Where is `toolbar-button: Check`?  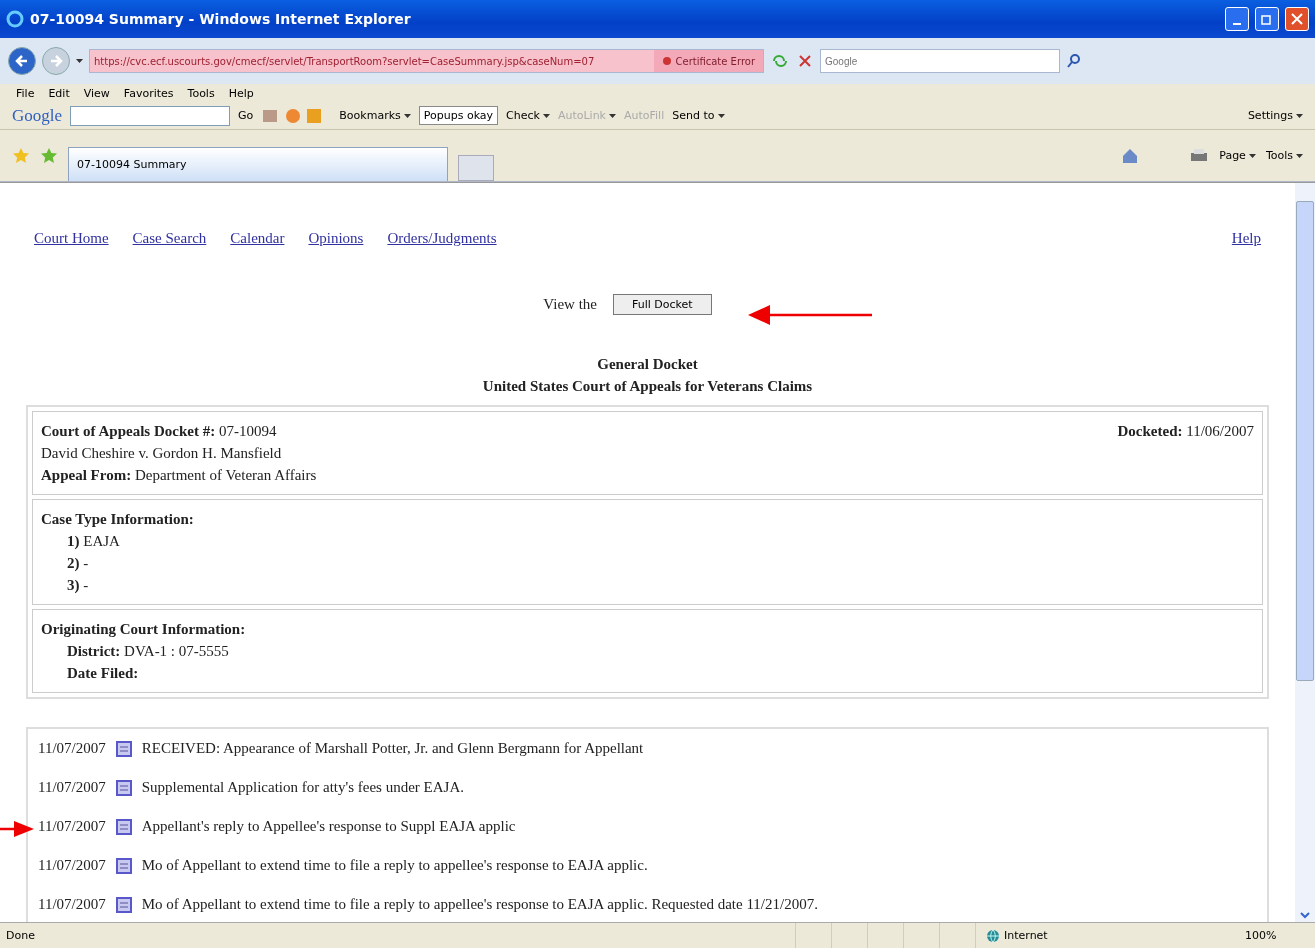
toolbar-button: Check is located at coordinates (528, 115).